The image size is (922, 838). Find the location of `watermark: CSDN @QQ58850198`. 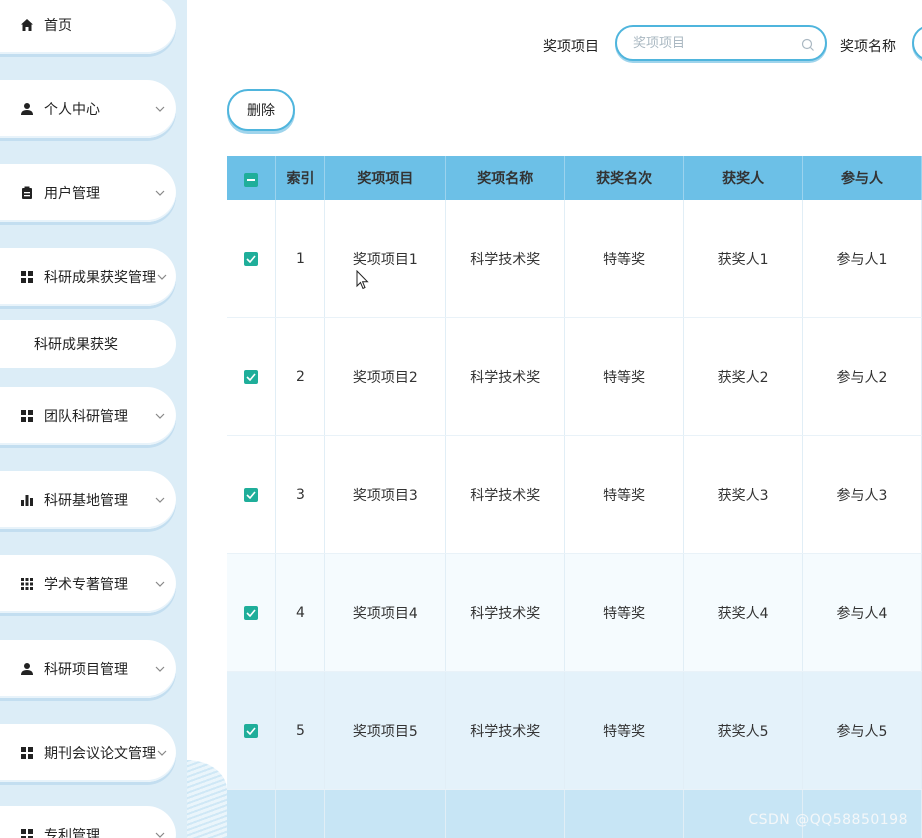

watermark: CSDN @QQ58850198 is located at coordinates (828, 820).